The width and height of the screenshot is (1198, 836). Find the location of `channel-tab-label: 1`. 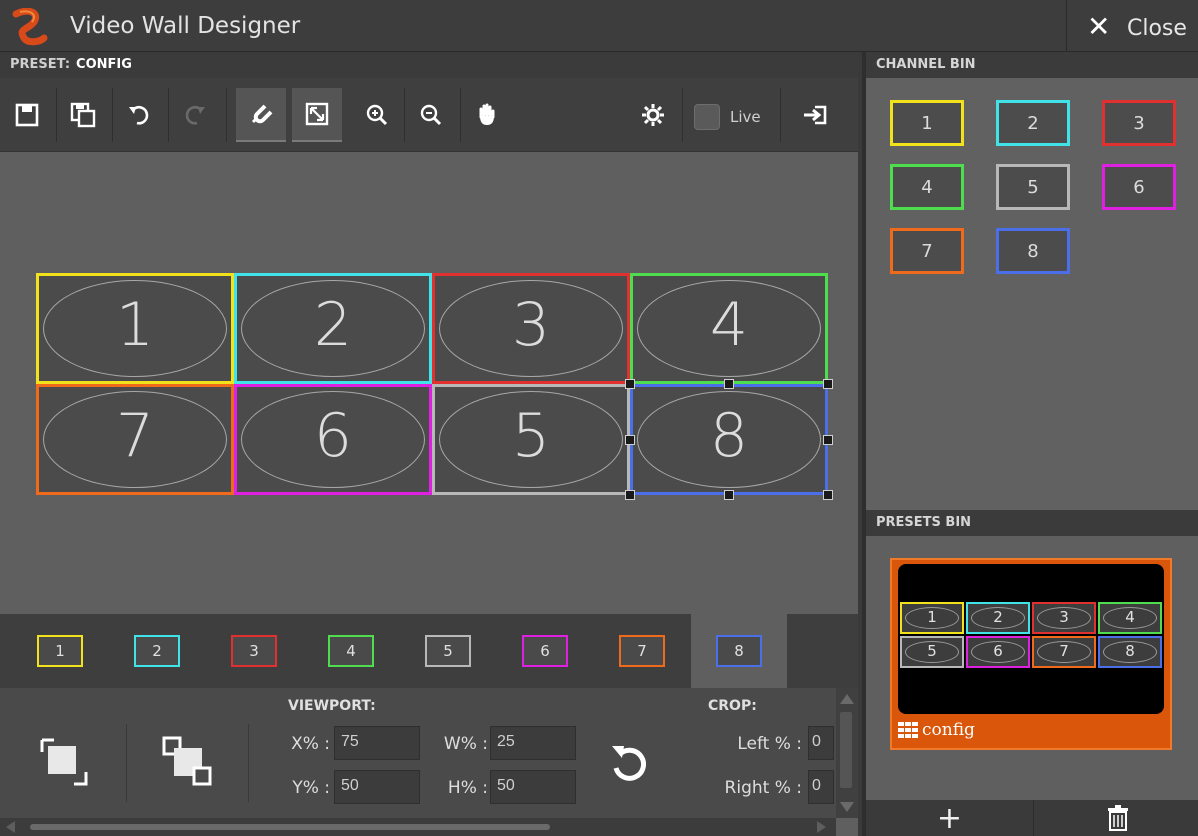

channel-tab-label: 1 is located at coordinates (60, 651).